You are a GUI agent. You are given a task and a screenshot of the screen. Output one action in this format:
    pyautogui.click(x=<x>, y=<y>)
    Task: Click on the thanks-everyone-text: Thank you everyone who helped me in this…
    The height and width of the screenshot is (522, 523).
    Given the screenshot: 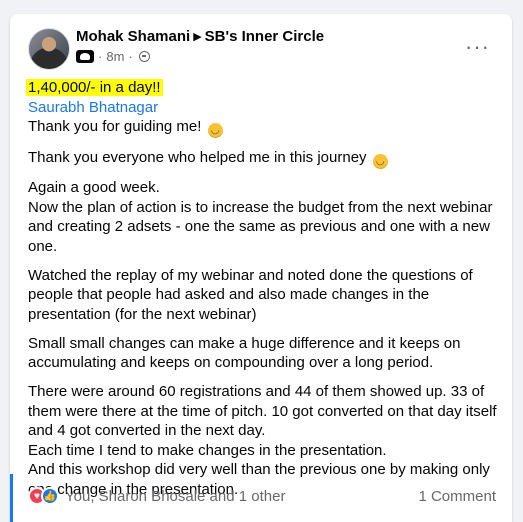 What is the action you would take?
    pyautogui.click(x=197, y=157)
    